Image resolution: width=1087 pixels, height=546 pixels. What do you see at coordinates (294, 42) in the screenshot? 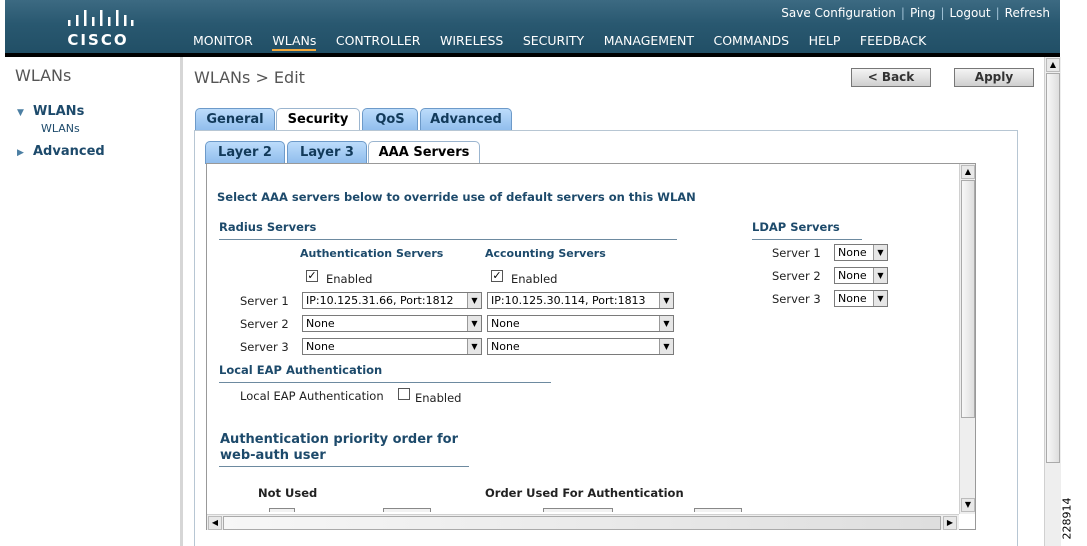
I see `nav-wlans: WLANs` at bounding box center [294, 42].